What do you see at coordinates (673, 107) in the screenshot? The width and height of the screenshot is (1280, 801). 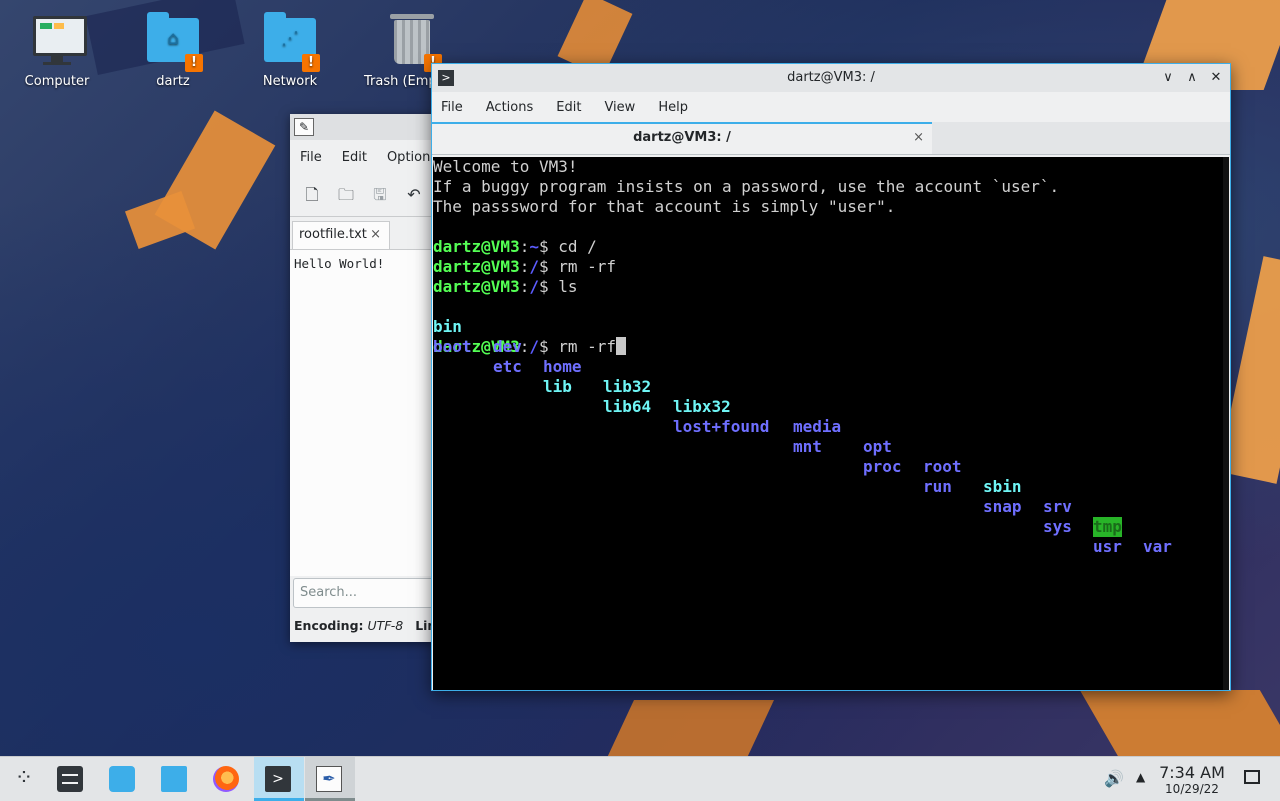 I see `menu-help: Help` at bounding box center [673, 107].